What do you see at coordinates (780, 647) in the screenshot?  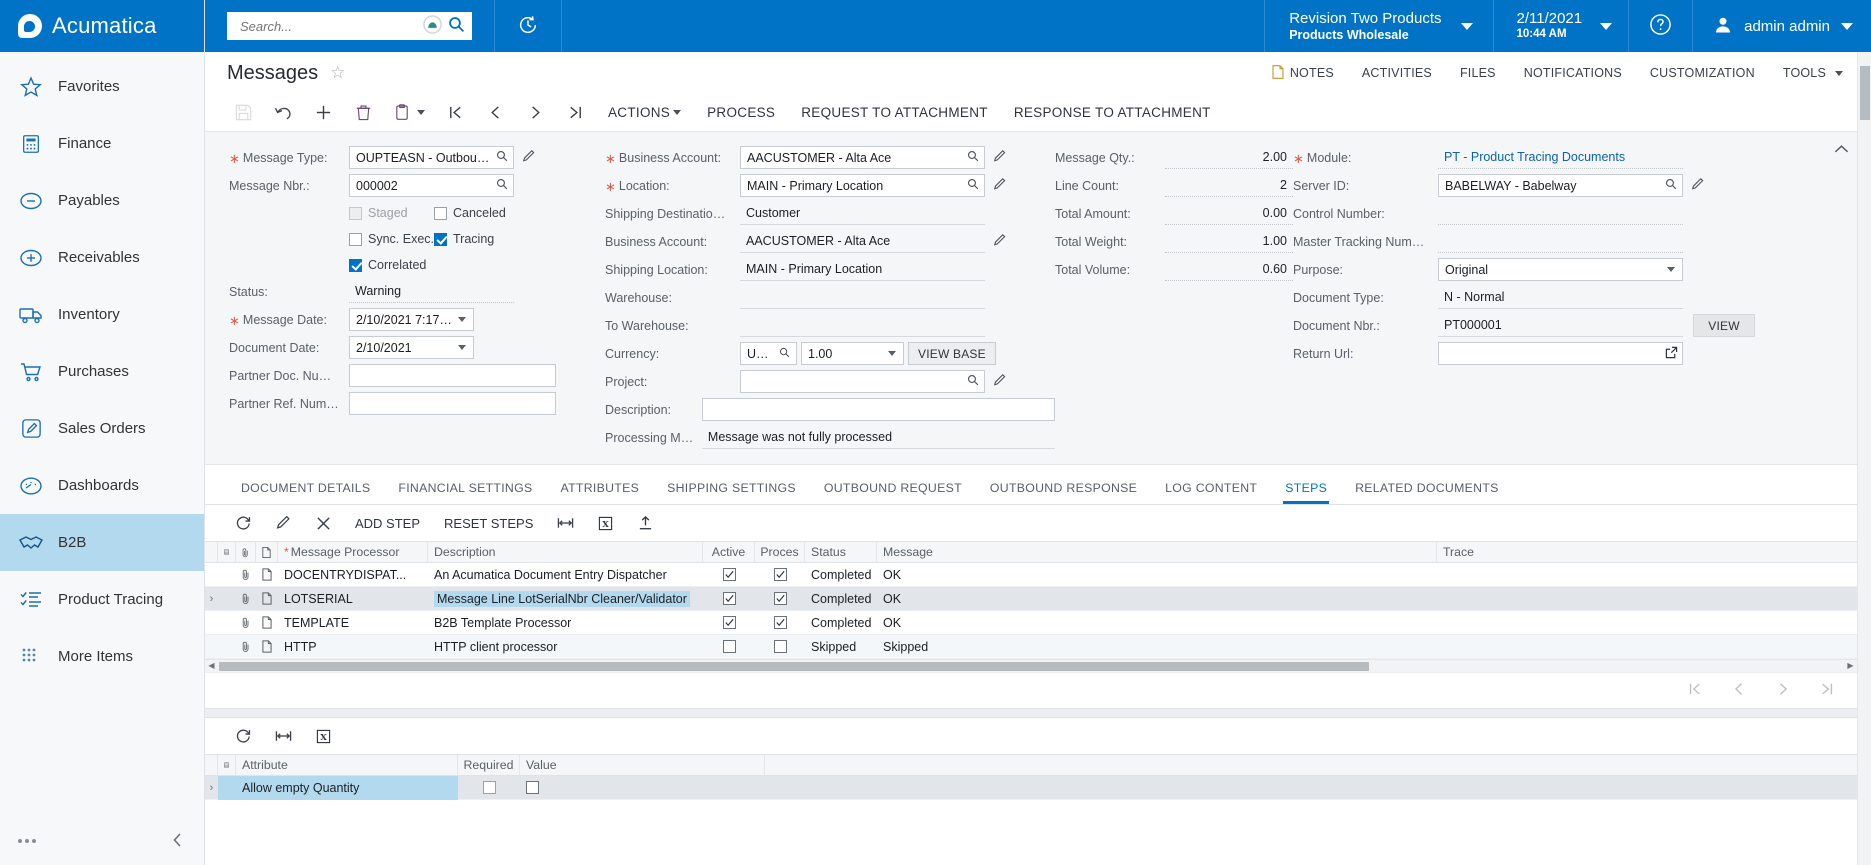 I see `cell-processed` at bounding box center [780, 647].